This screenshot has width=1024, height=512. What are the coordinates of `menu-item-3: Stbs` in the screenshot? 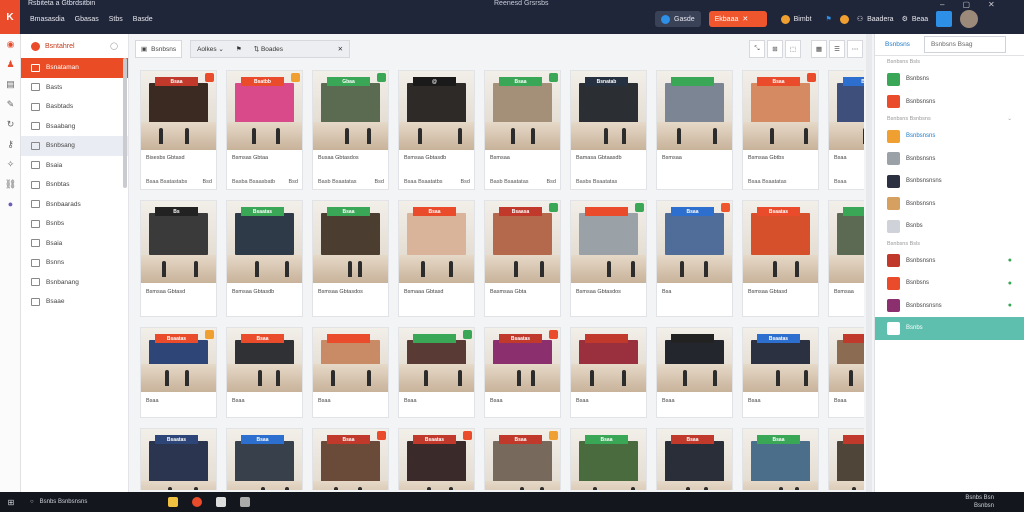 It's located at (116, 19).